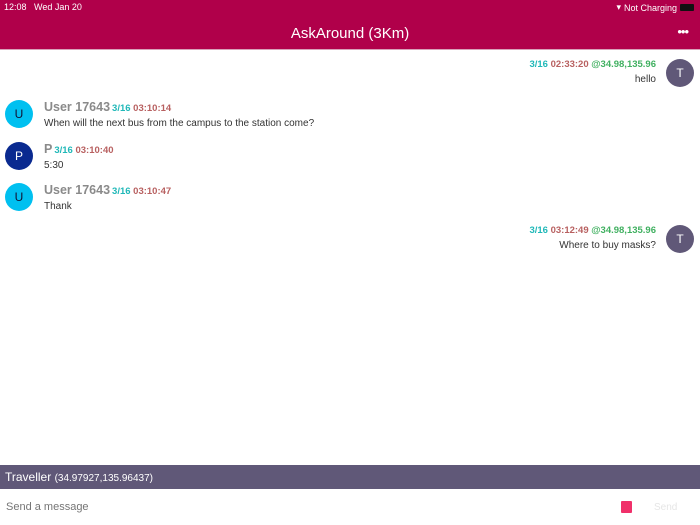  I want to click on status-date: Wed Jan 20, so click(58, 7).